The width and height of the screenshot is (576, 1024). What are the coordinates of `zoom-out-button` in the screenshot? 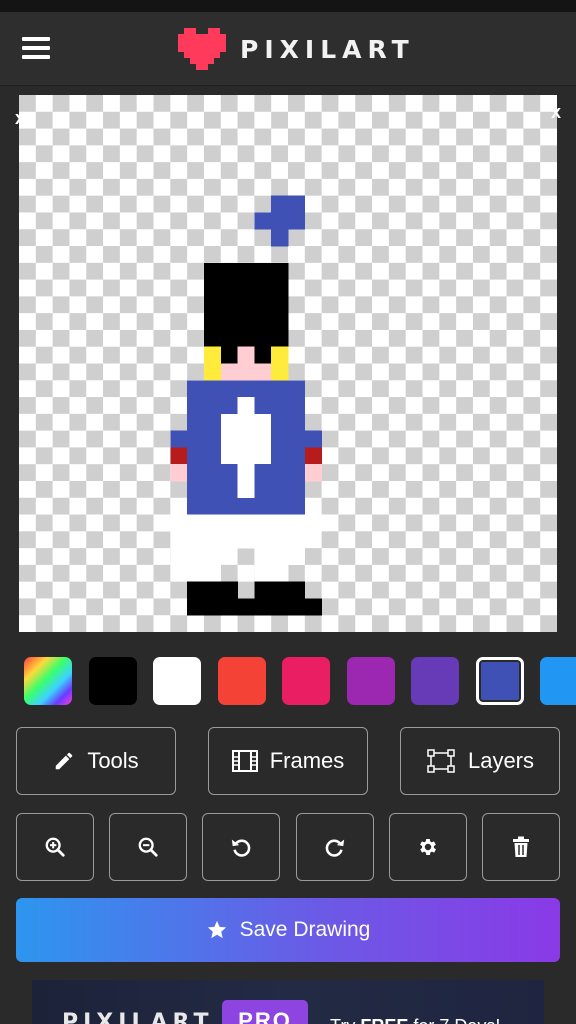 It's located at (148, 847).